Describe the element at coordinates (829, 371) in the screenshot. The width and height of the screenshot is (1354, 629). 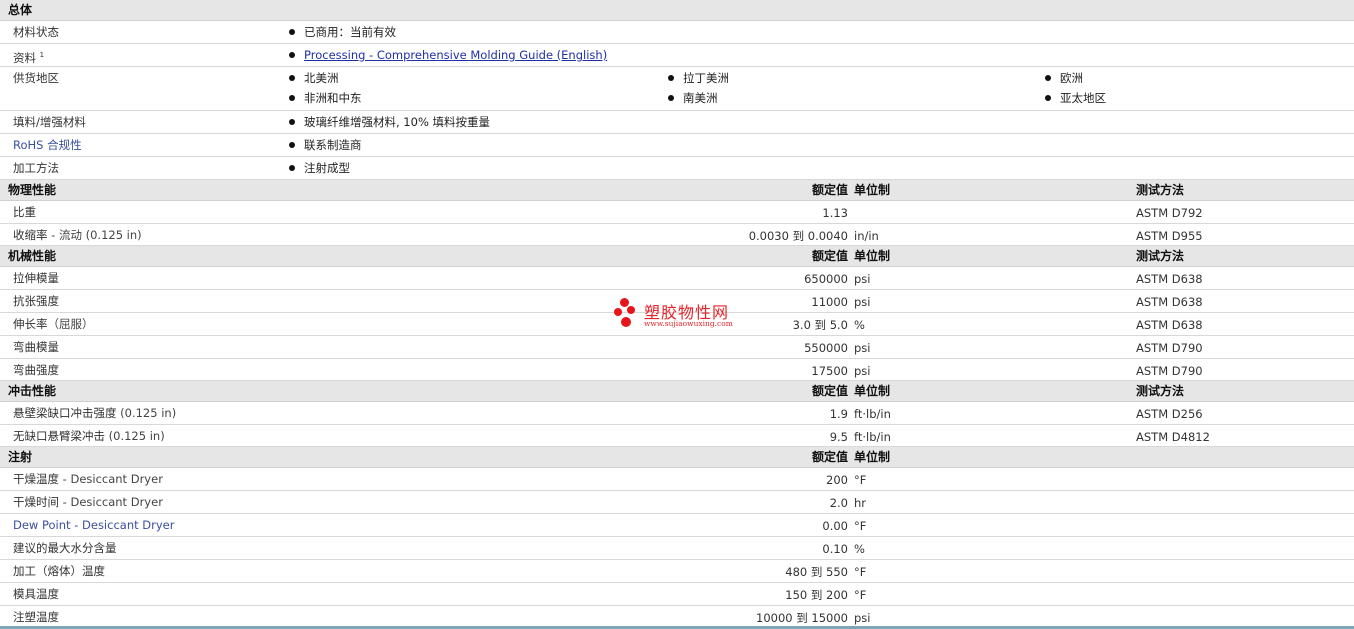
I see `property-value: 17500` at that location.